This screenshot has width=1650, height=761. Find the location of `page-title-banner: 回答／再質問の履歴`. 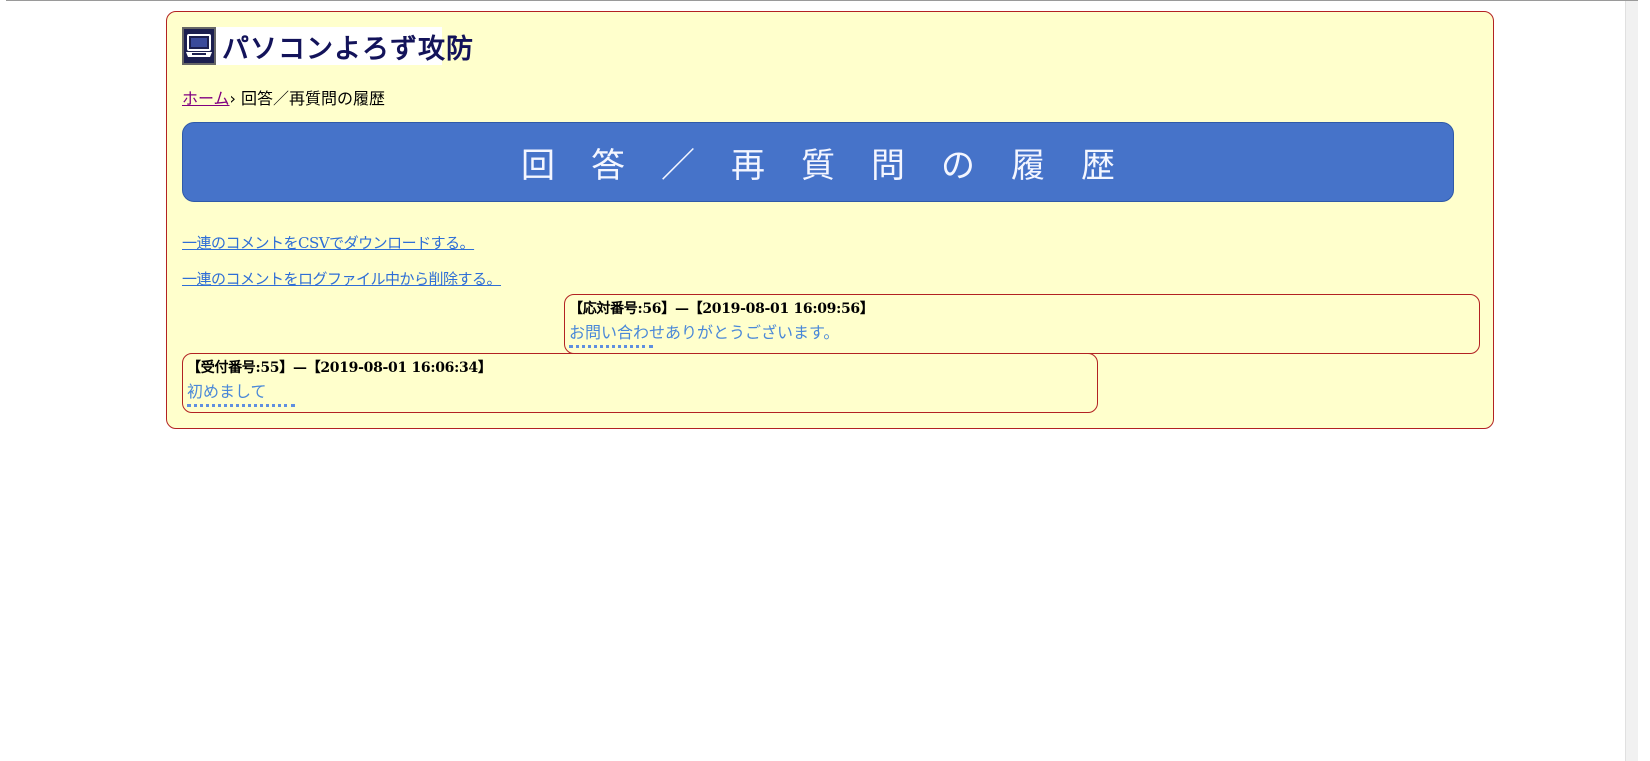

page-title-banner: 回答／再質問の履歴 is located at coordinates (818, 162).